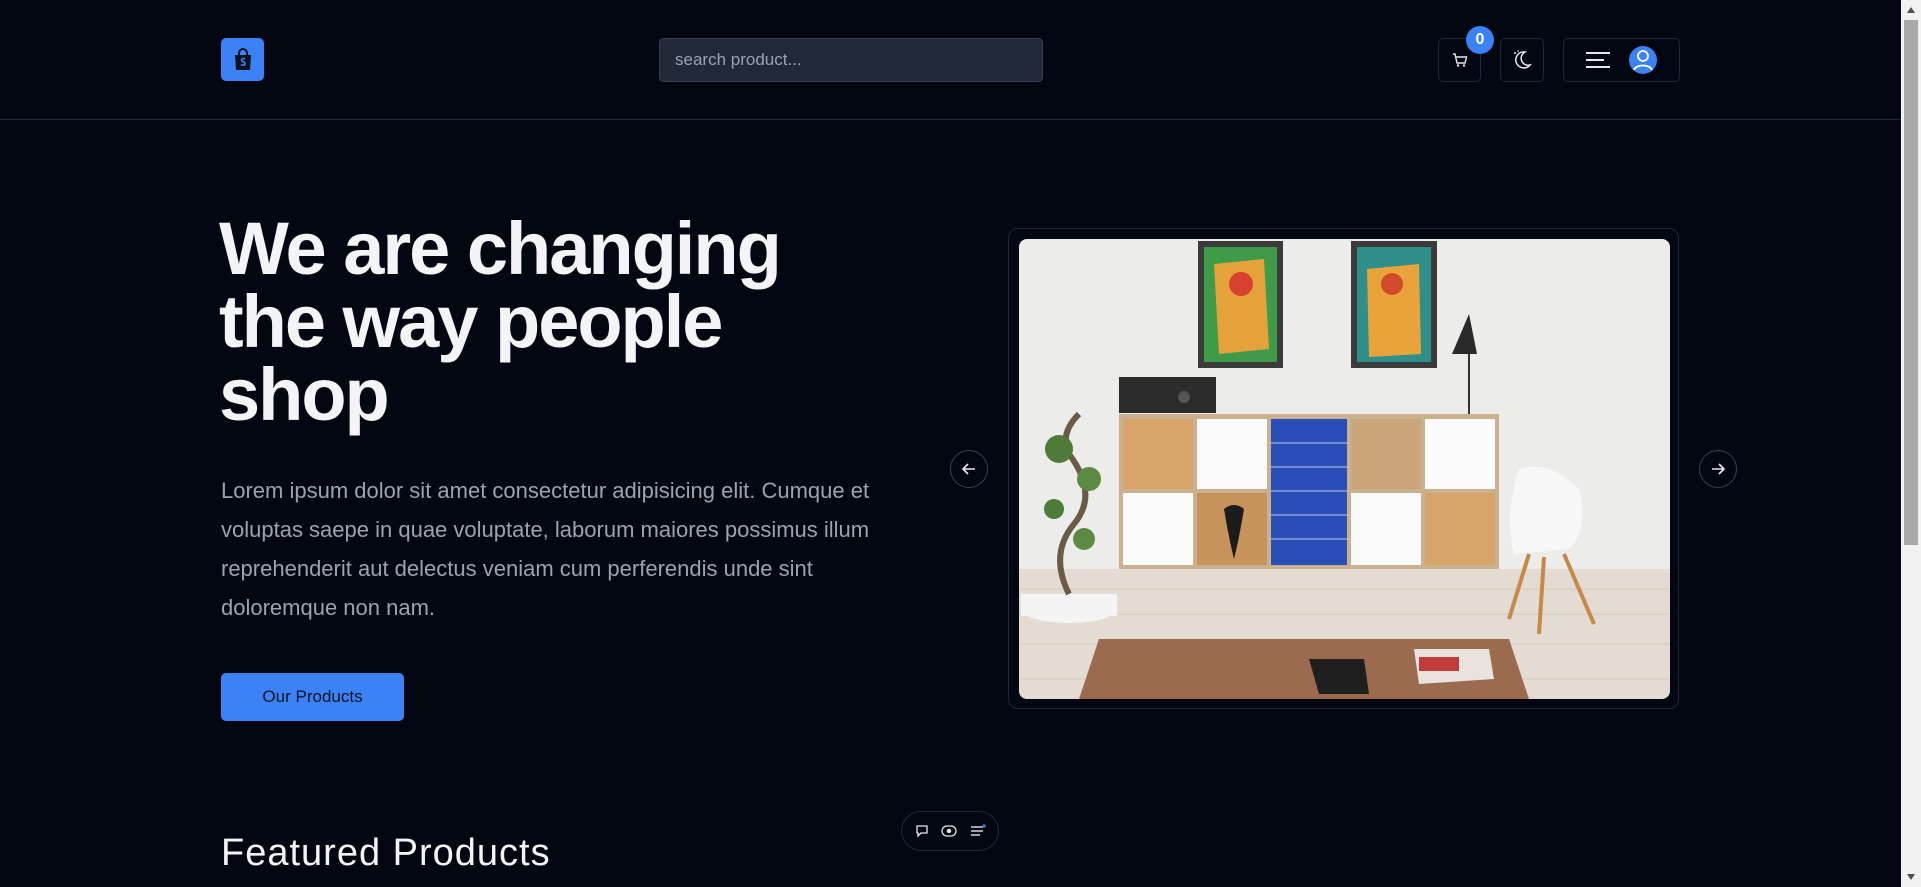  What do you see at coordinates (922, 831) in the screenshot?
I see `chat-icon` at bounding box center [922, 831].